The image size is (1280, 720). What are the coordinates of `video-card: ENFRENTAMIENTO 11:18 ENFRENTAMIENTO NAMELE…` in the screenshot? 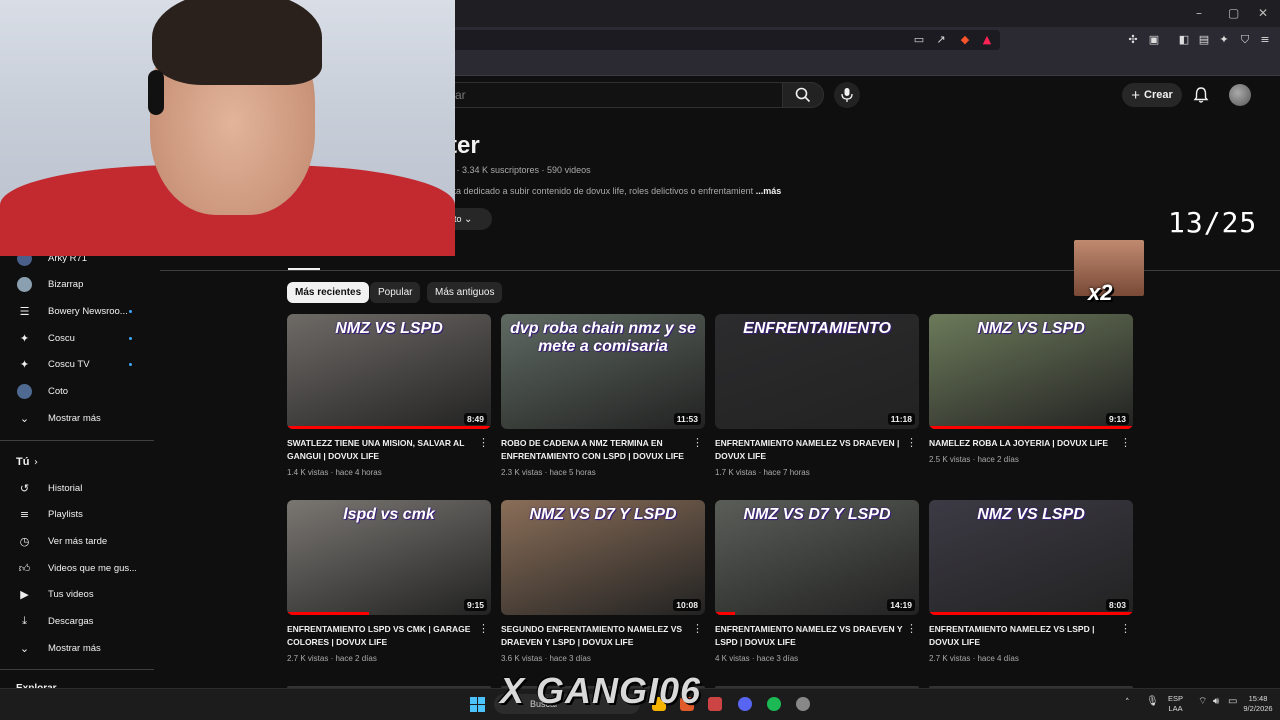 It's located at (817, 399).